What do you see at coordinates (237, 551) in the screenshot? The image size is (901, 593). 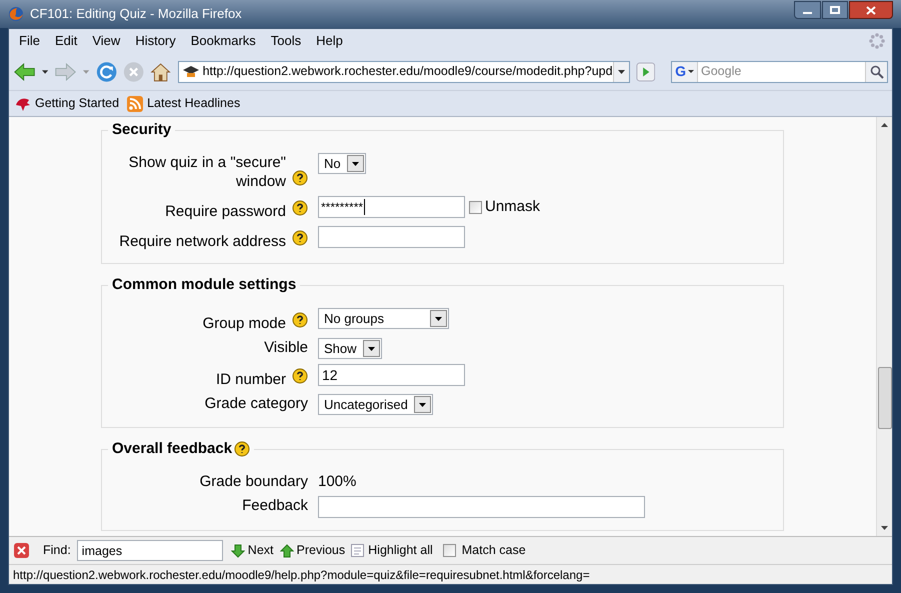 I see `down-arrow-icon` at bounding box center [237, 551].